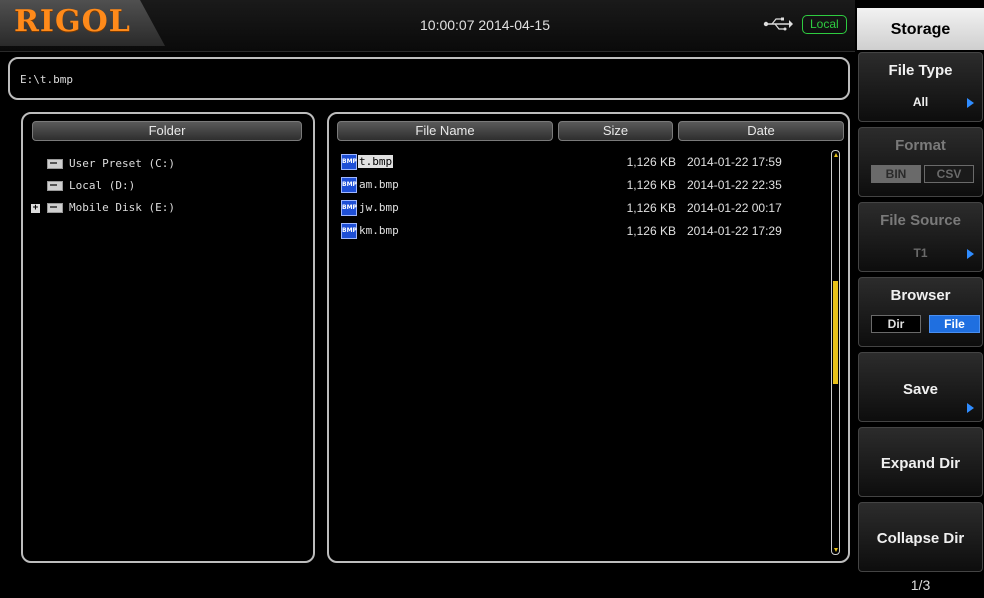  I want to click on column-header-size: Size, so click(615, 131).